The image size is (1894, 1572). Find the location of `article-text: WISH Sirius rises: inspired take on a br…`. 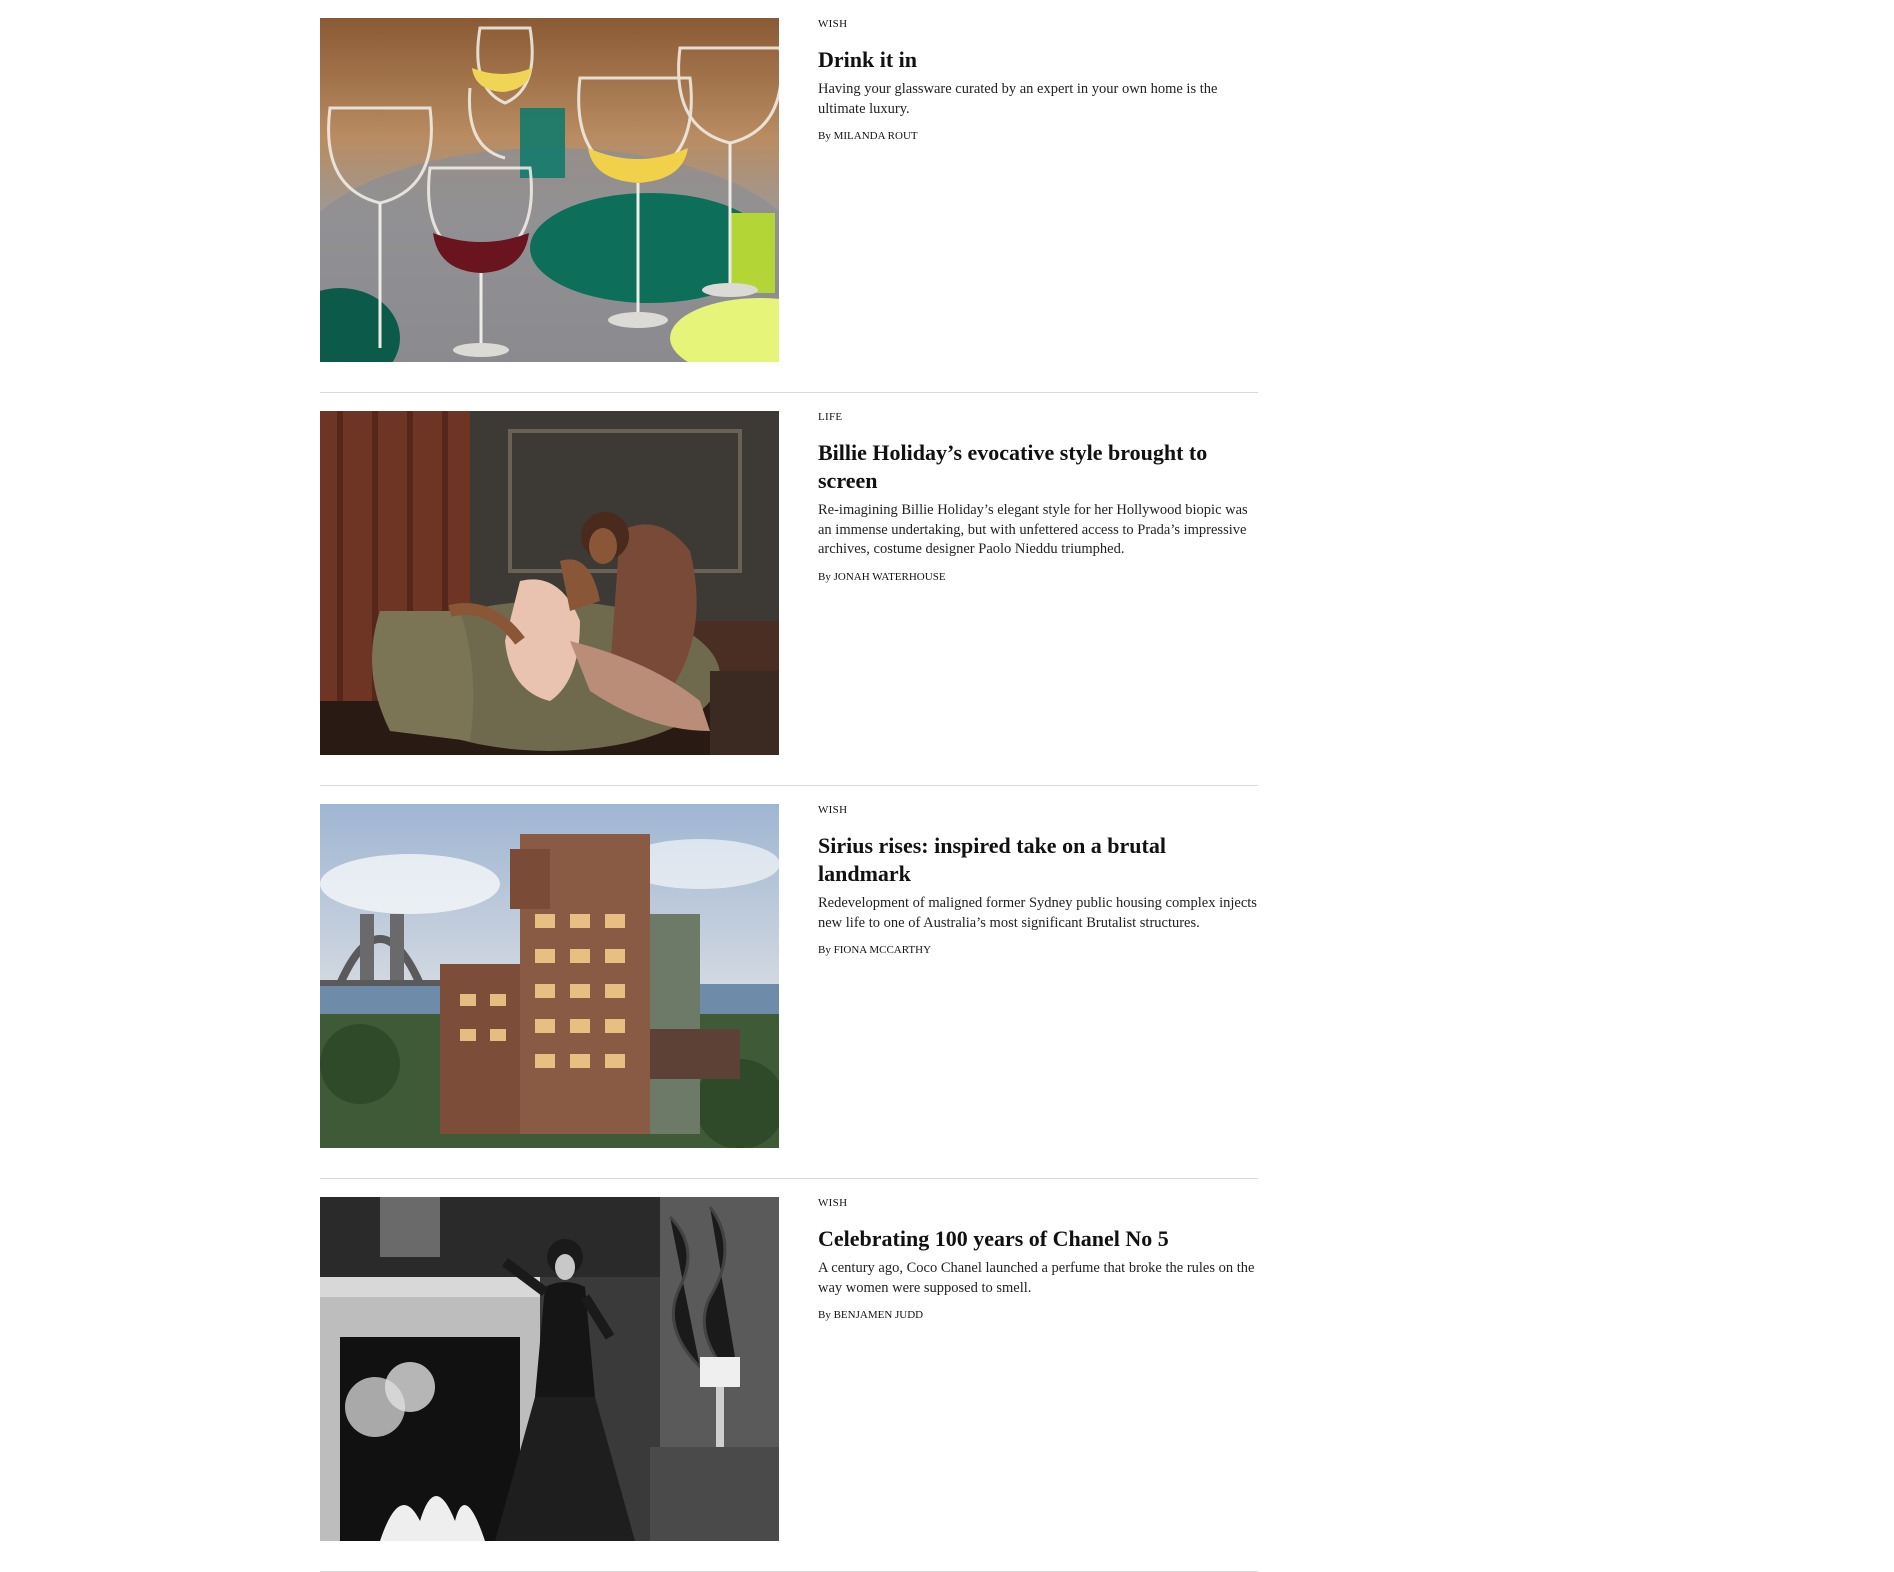

article-text: WISH Sirius rises: inspired take on a br… is located at coordinates (1038, 880).